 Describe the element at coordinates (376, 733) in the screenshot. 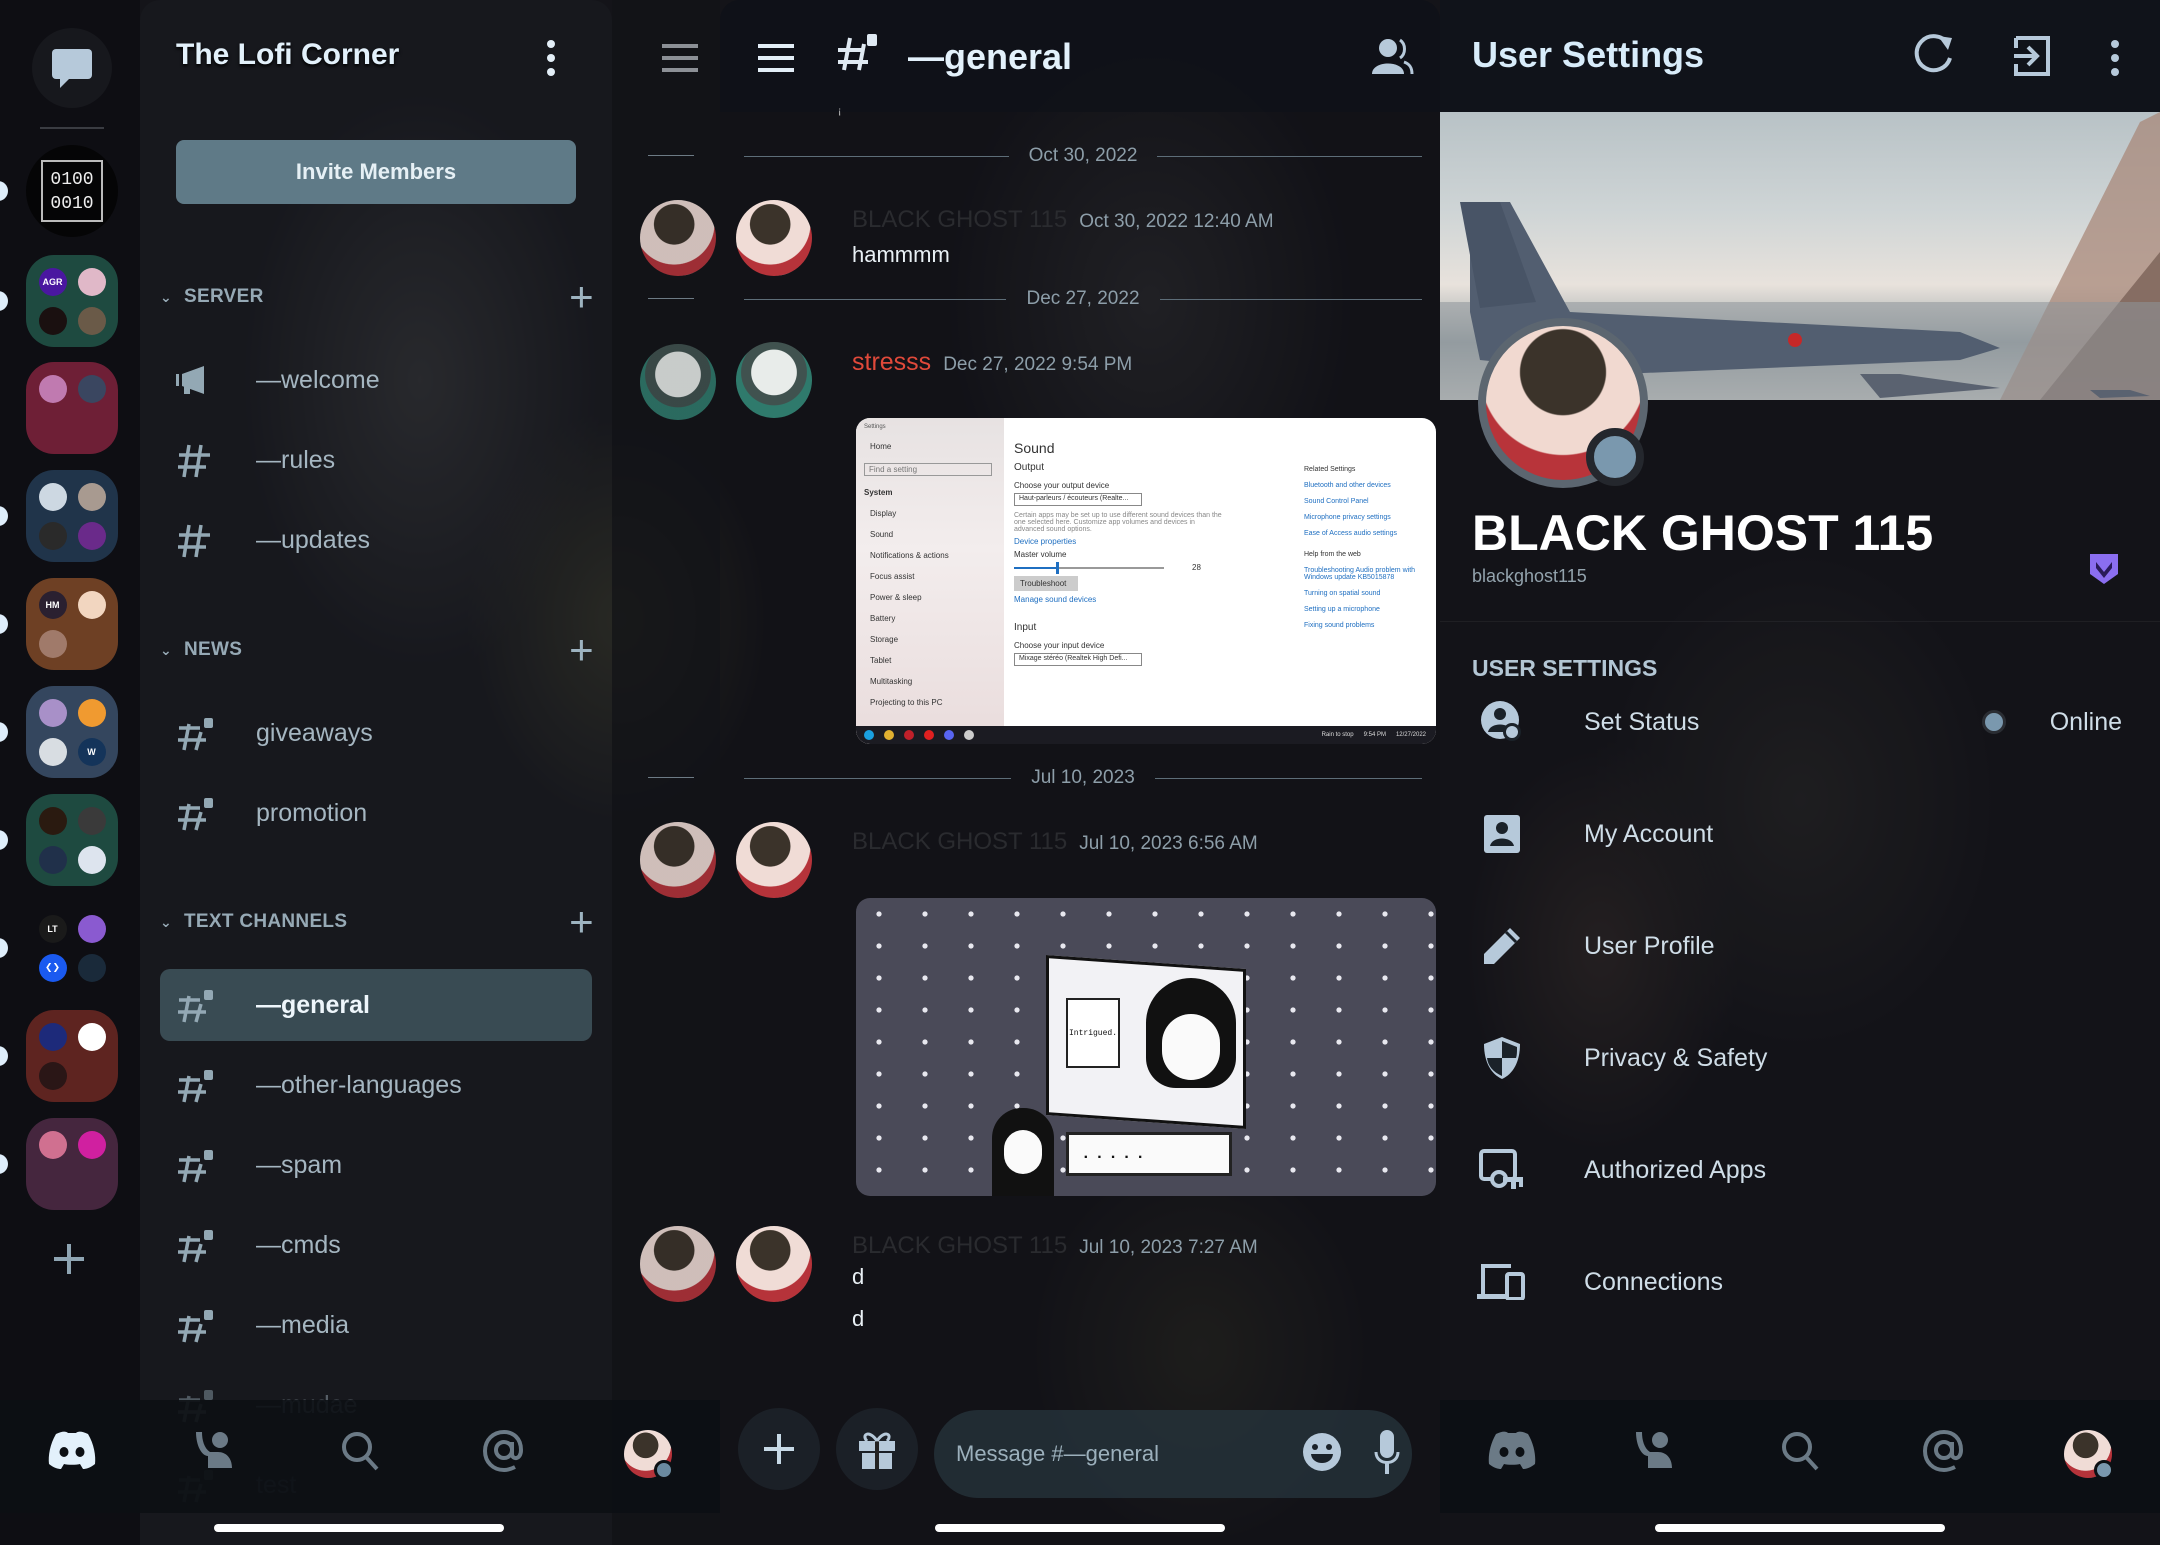

I see `channel-item: giveaways` at that location.